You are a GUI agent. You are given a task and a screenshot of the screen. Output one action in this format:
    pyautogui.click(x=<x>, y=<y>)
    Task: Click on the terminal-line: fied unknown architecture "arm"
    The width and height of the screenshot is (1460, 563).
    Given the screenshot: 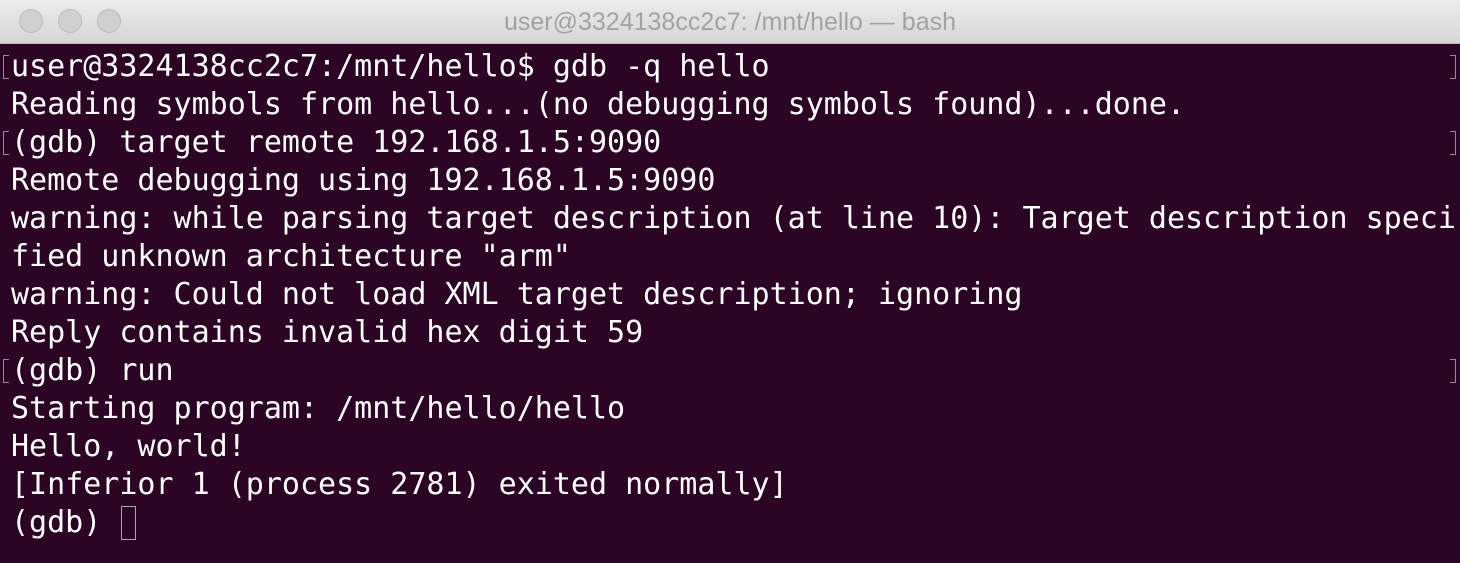 What is the action you would take?
    pyautogui.click(x=291, y=256)
    